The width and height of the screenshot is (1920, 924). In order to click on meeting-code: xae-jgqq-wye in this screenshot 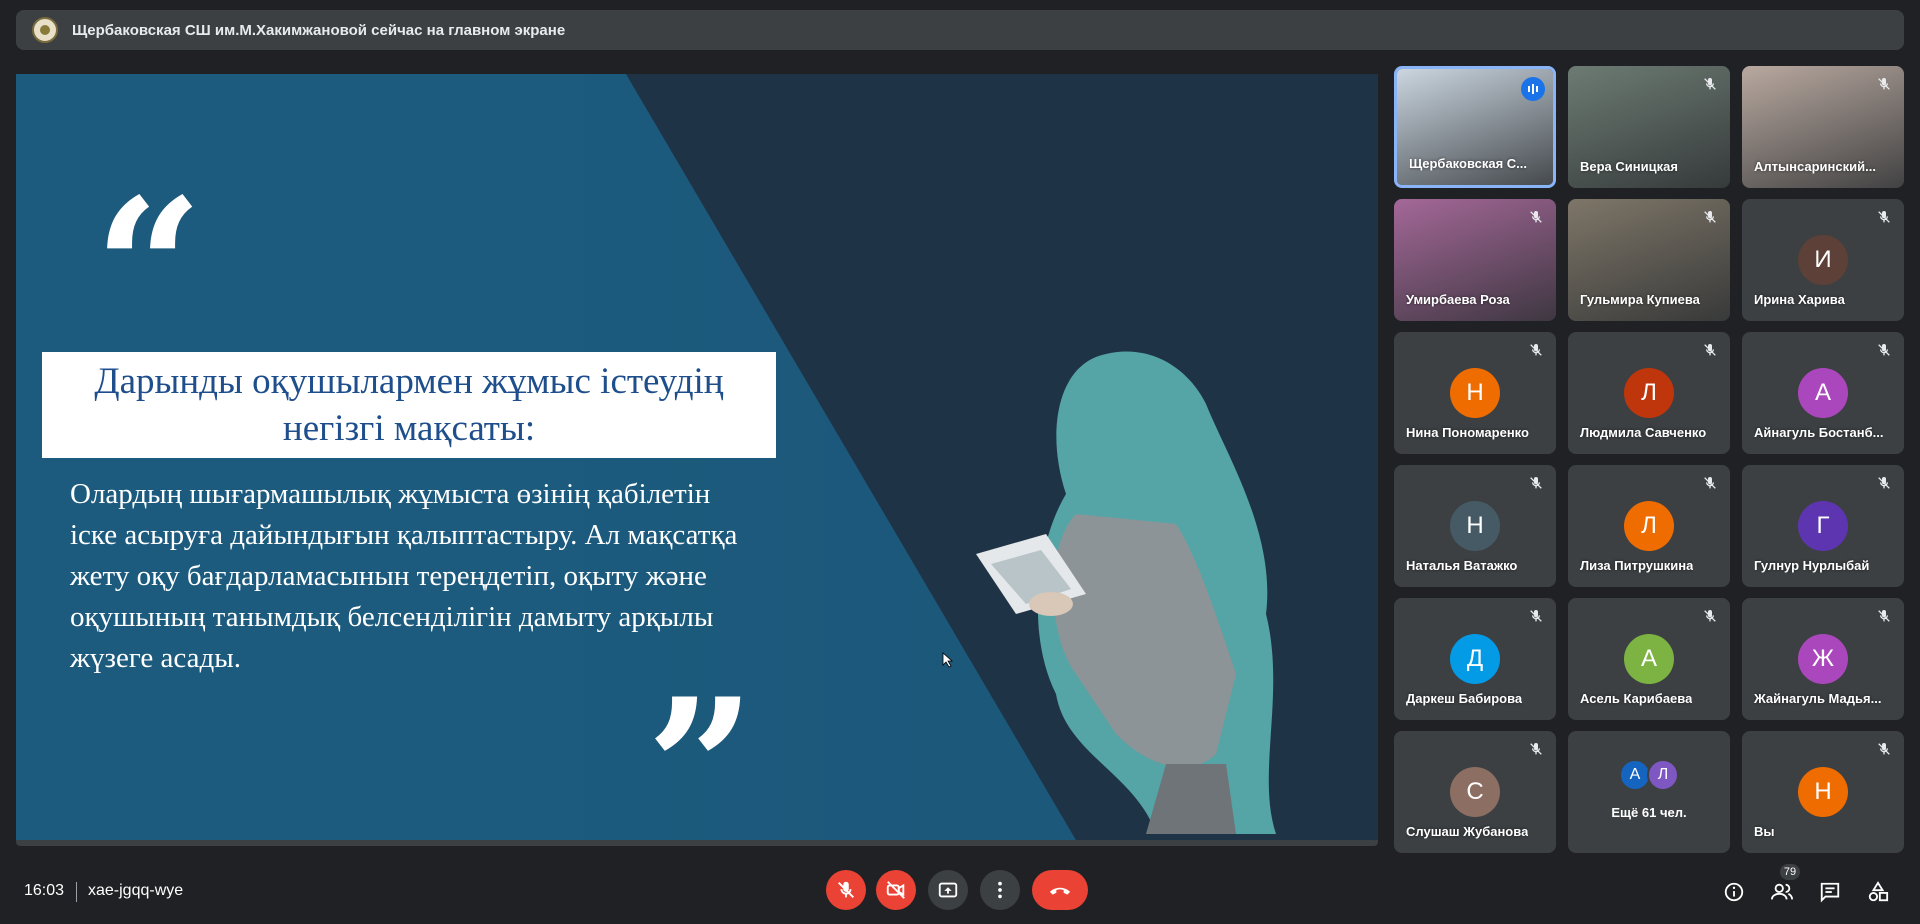, I will do `click(136, 890)`.